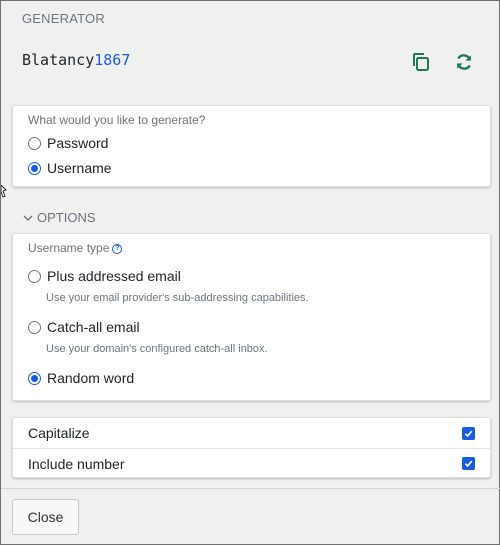 This screenshot has width=500, height=545. I want to click on question-circle-icon: ?, so click(117, 248).